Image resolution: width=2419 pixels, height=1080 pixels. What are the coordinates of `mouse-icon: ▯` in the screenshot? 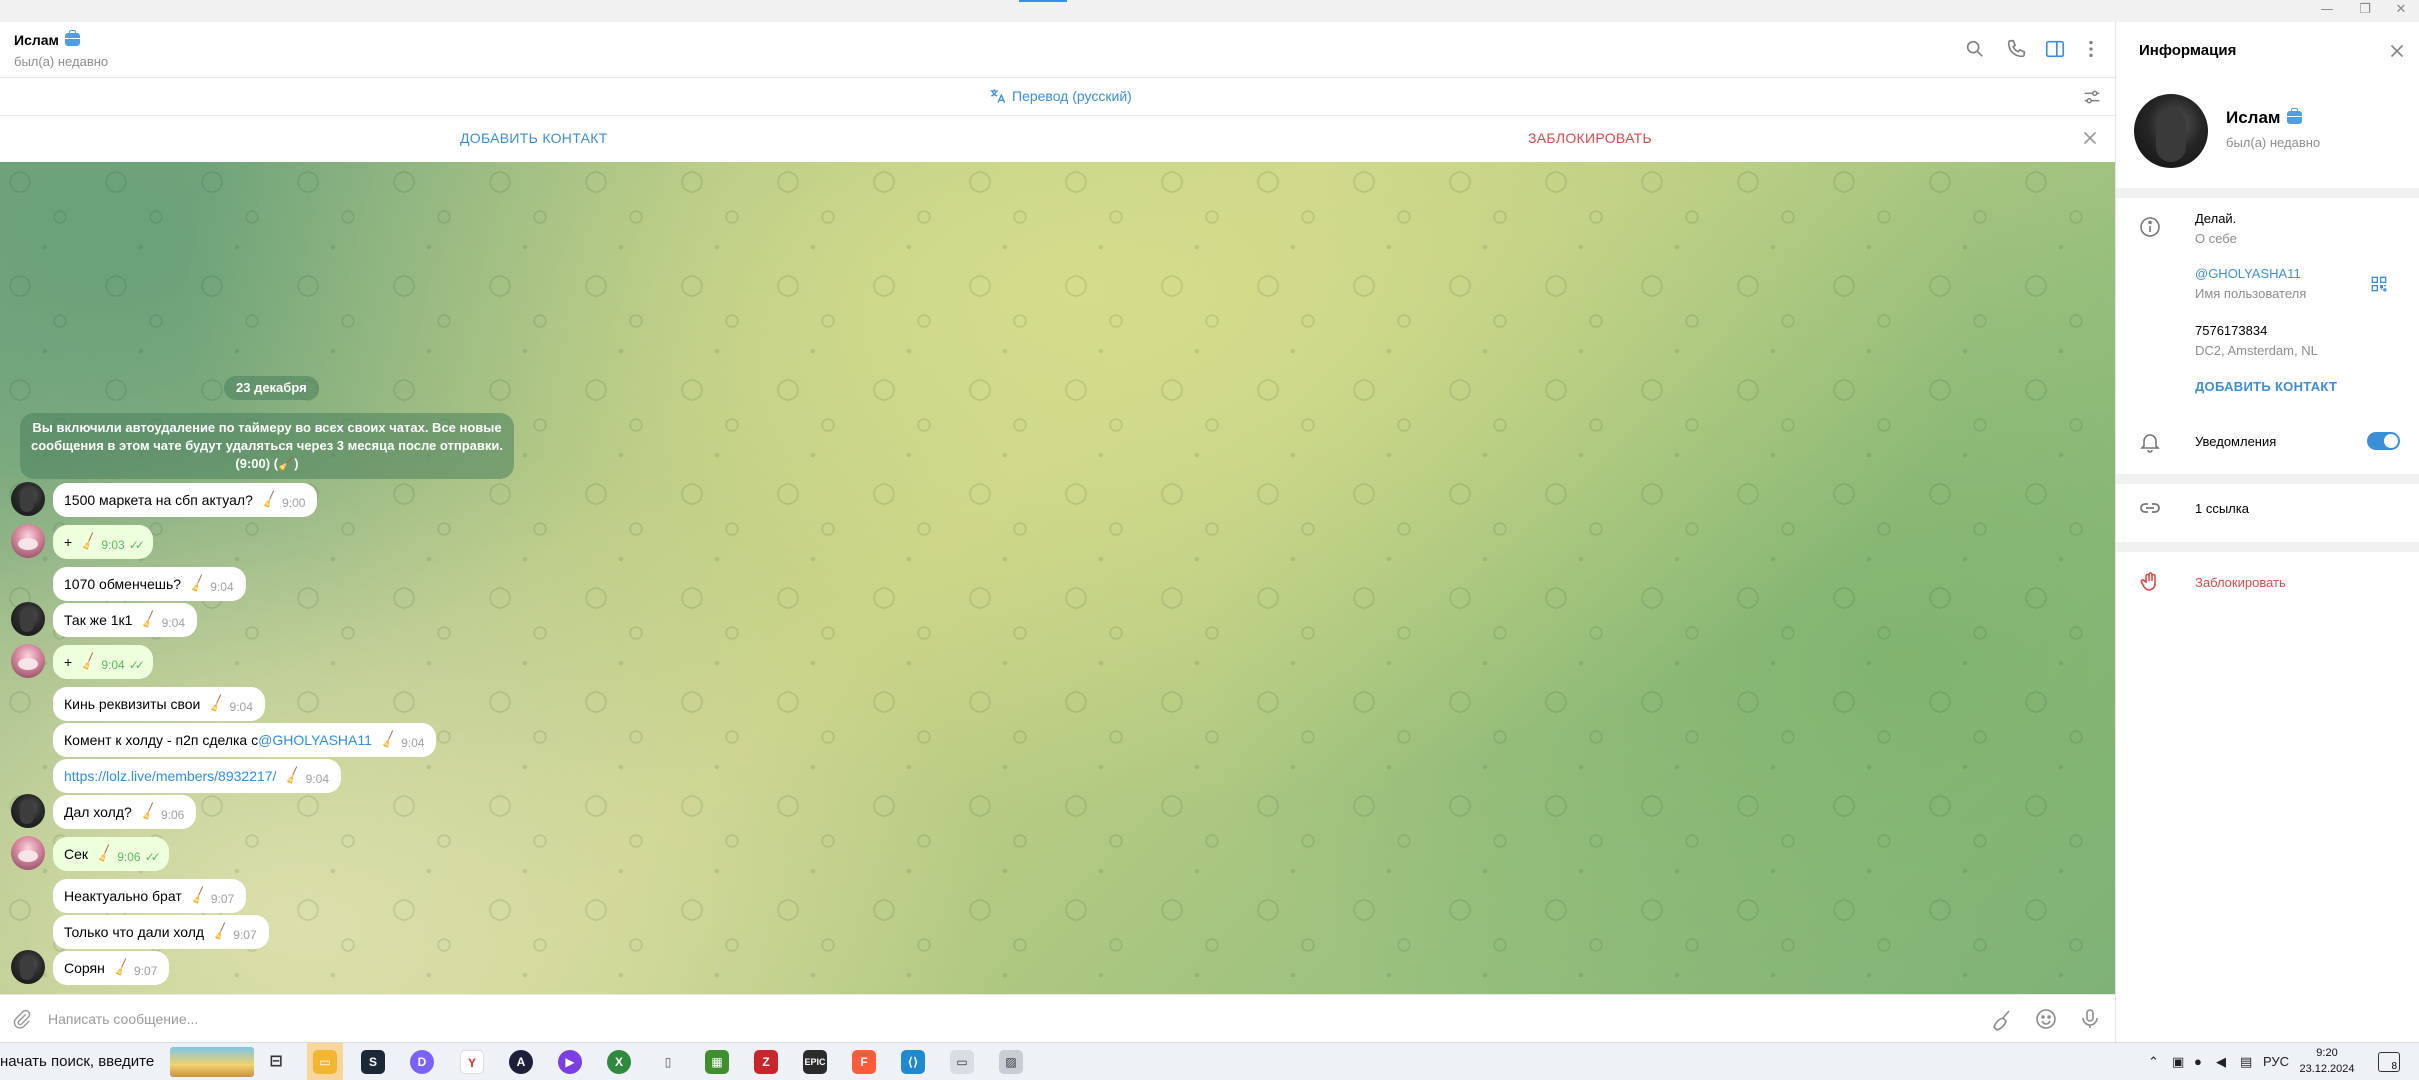 It's located at (668, 1062).